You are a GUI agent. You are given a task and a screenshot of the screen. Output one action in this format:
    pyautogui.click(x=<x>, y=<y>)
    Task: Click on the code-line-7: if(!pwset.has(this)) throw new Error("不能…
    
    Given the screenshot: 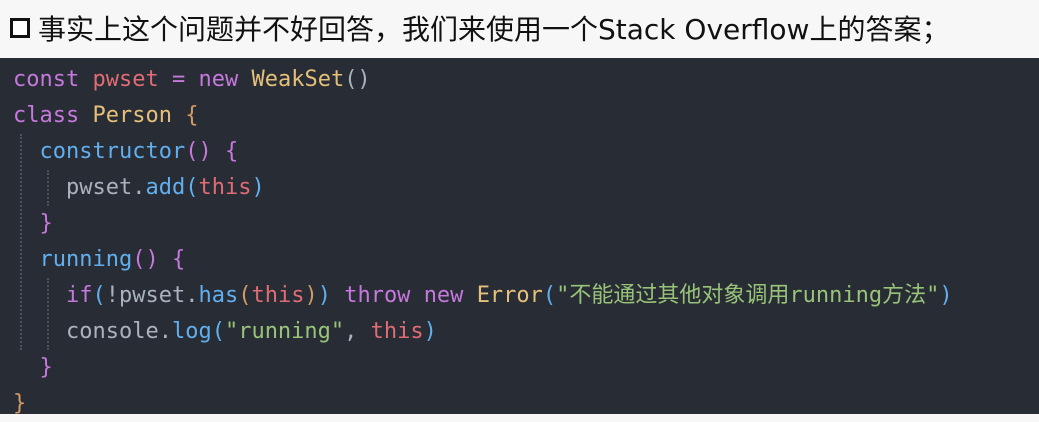 What is the action you would take?
    pyautogui.click(x=509, y=295)
    